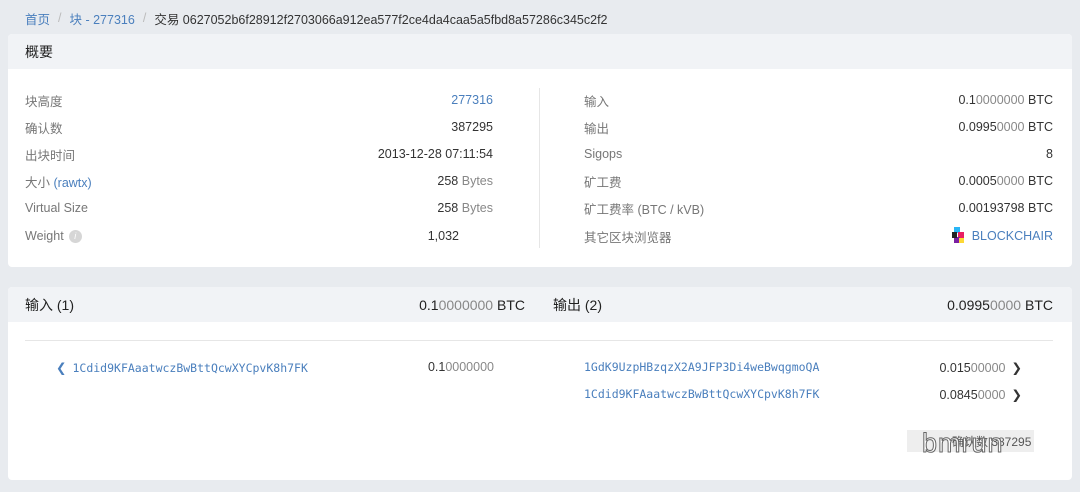 Image resolution: width=1080 pixels, height=492 pixels. What do you see at coordinates (701, 367) in the screenshot?
I see `output-address: 1GdK9UzpHBzqzX2A9JFP3Di4weBwqgmoQA` at bounding box center [701, 367].